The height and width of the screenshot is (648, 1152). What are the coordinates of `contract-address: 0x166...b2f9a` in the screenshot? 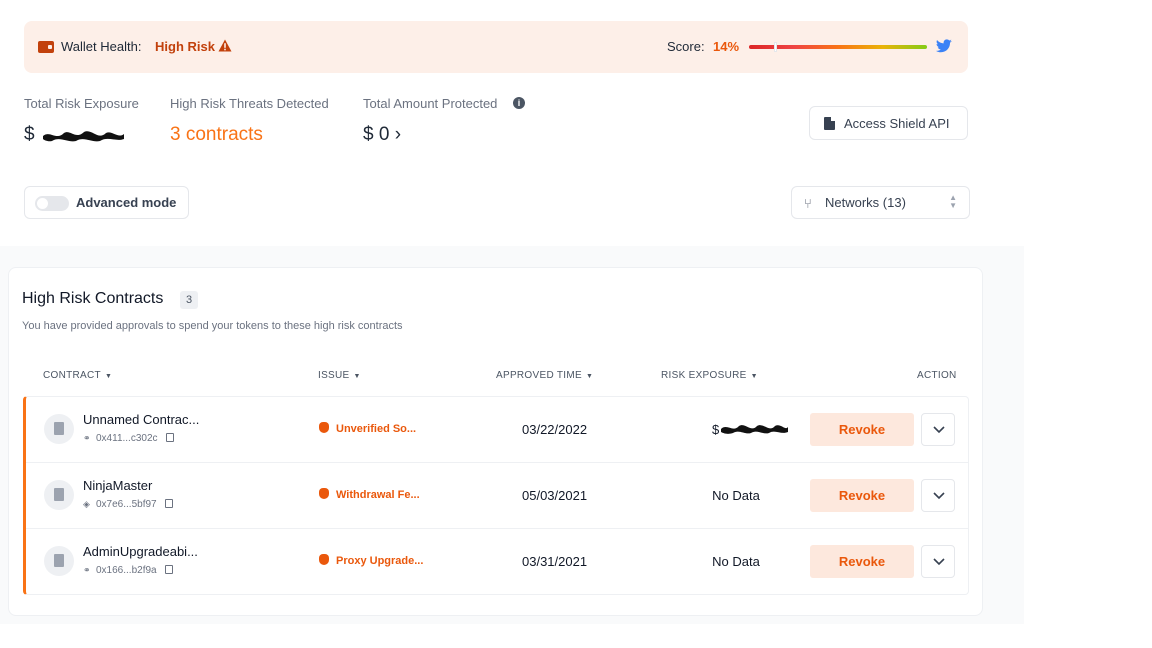 It's located at (126, 570).